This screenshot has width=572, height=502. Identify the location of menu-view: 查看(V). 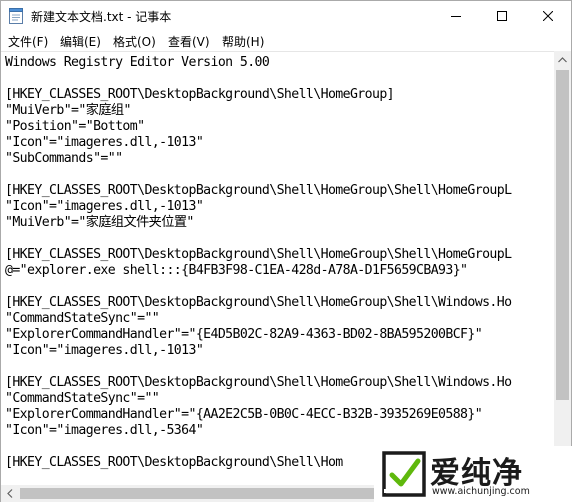
(189, 41).